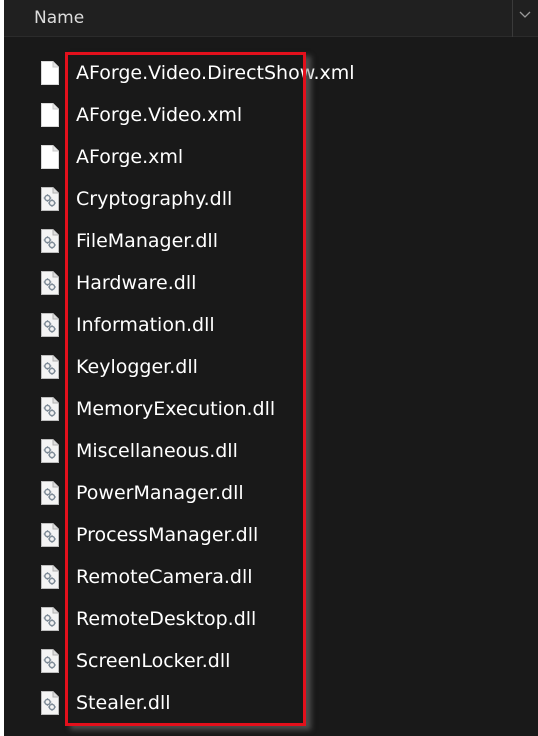 The width and height of the screenshot is (538, 736). What do you see at coordinates (271, 201) in the screenshot?
I see `file-row: Cryptography.dll` at bounding box center [271, 201].